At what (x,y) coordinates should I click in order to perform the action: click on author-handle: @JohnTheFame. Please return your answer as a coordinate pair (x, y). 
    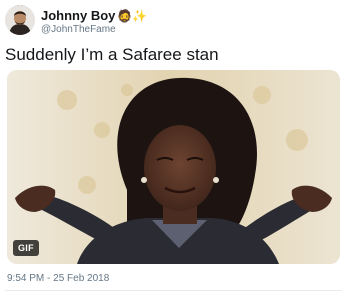
    Looking at the image, I should click on (78, 30).